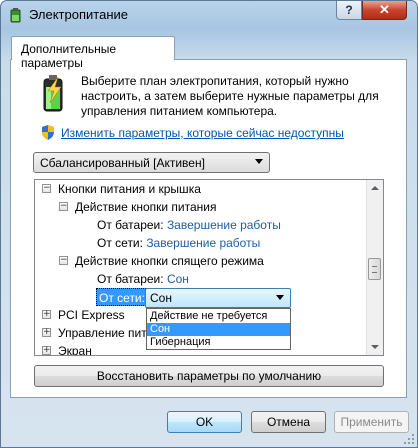 Image resolution: width=418 pixels, height=448 pixels. I want to click on tree-item-sleep-on-battery: От батареи: Сон, so click(143, 279).